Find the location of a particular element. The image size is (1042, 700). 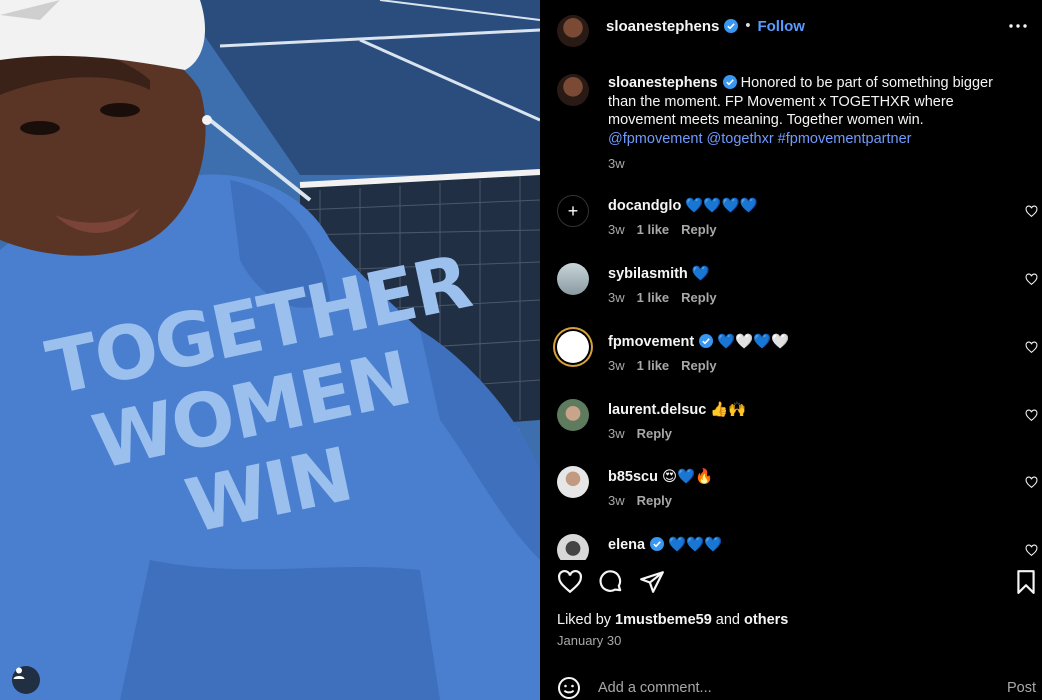

user-tag-button is located at coordinates (26, 680).